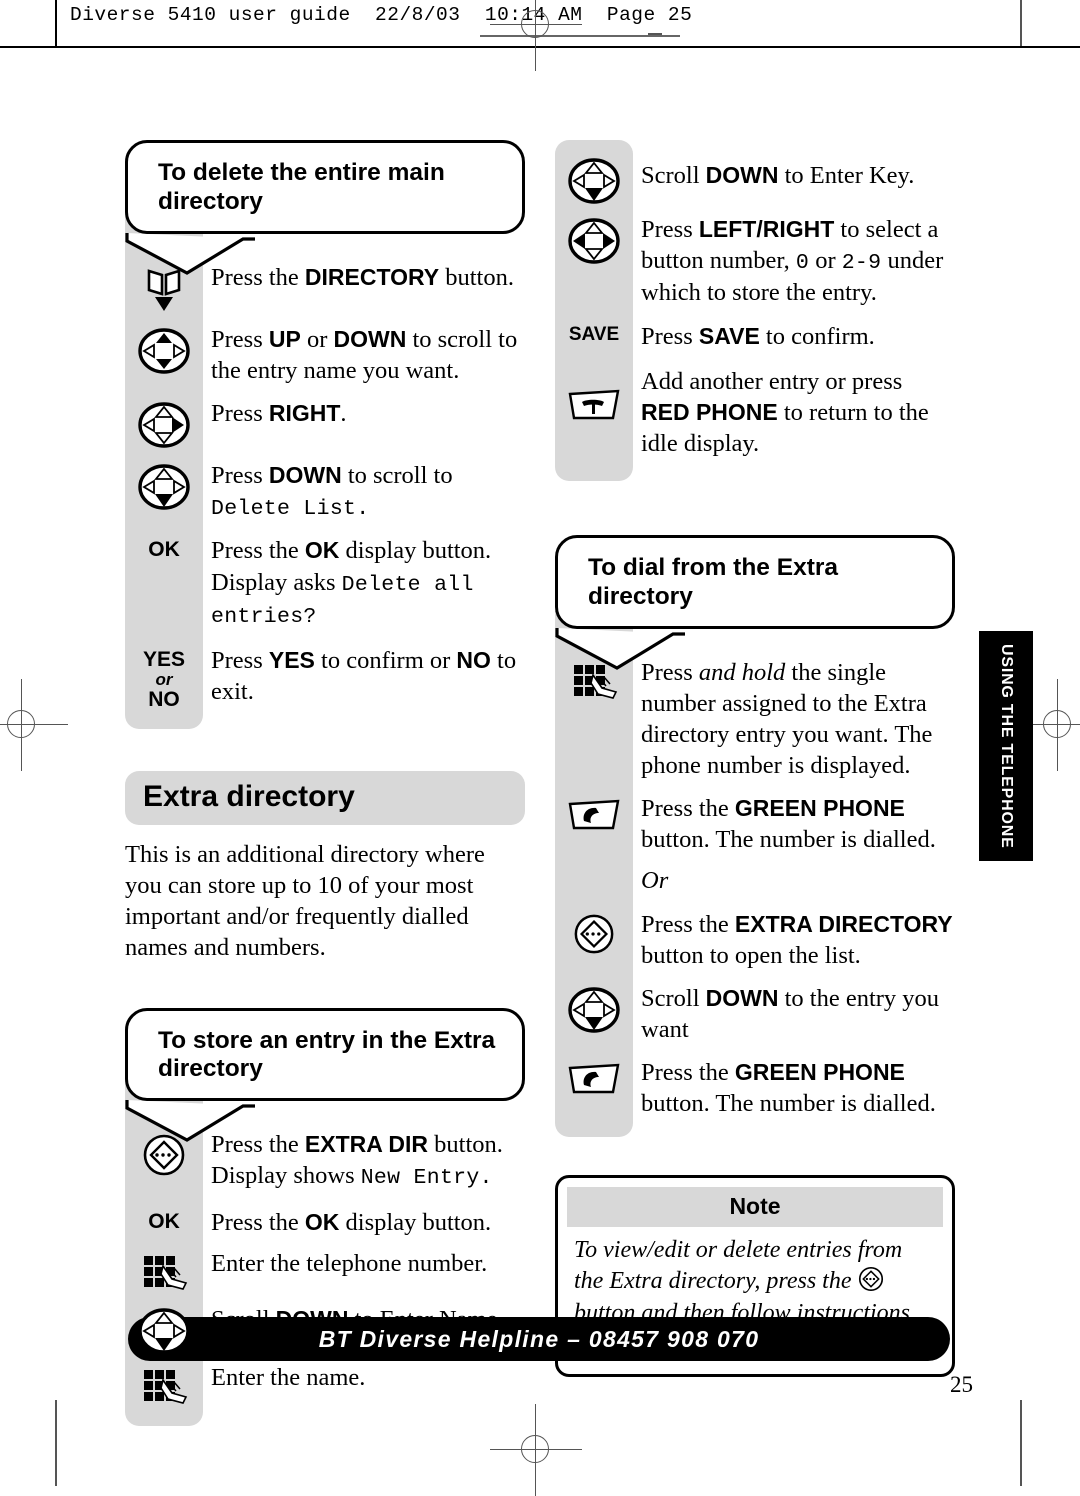  I want to click on registration-mark-left, so click(34, 725).